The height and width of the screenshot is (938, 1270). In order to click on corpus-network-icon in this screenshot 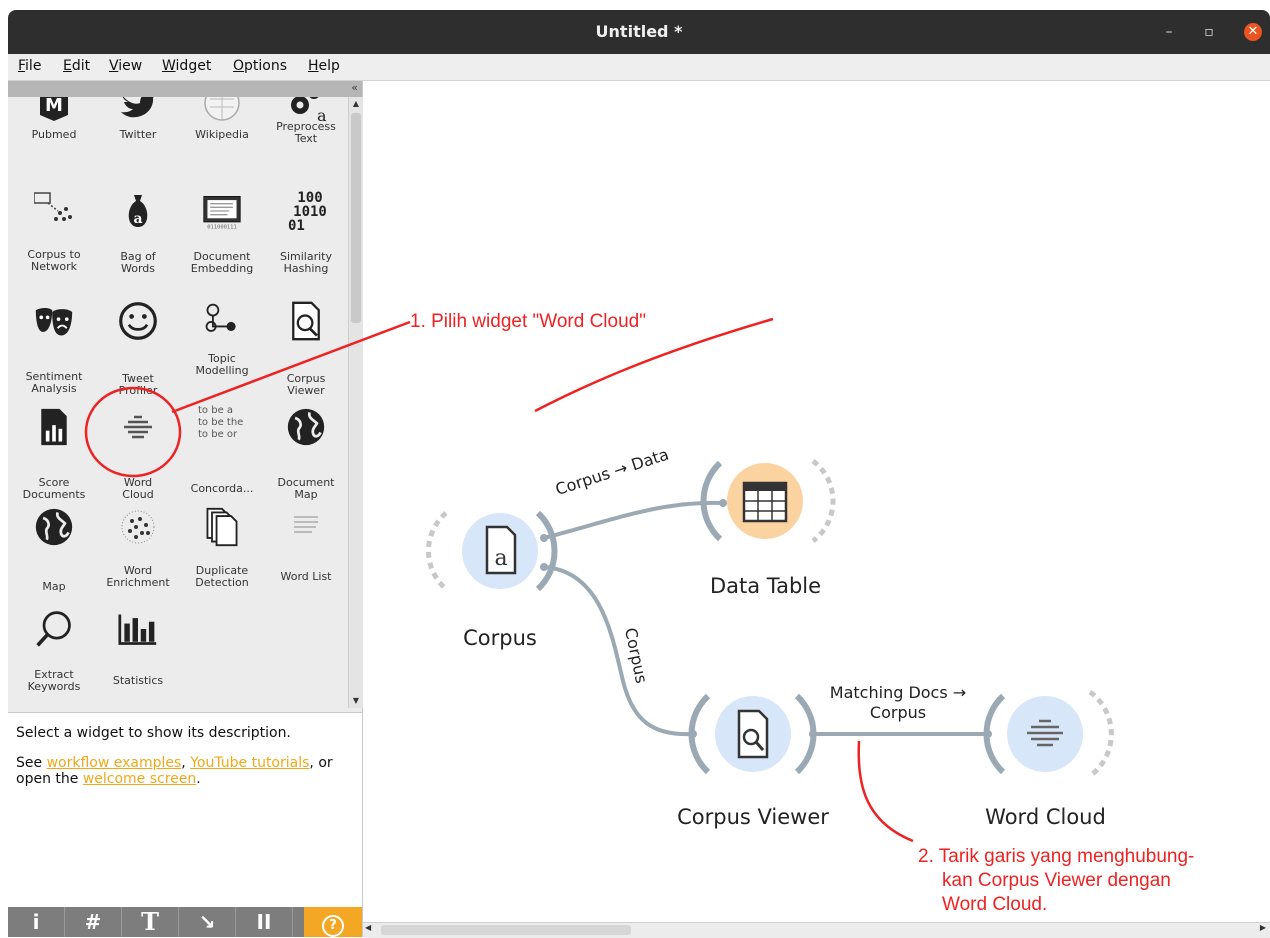, I will do `click(53, 206)`.